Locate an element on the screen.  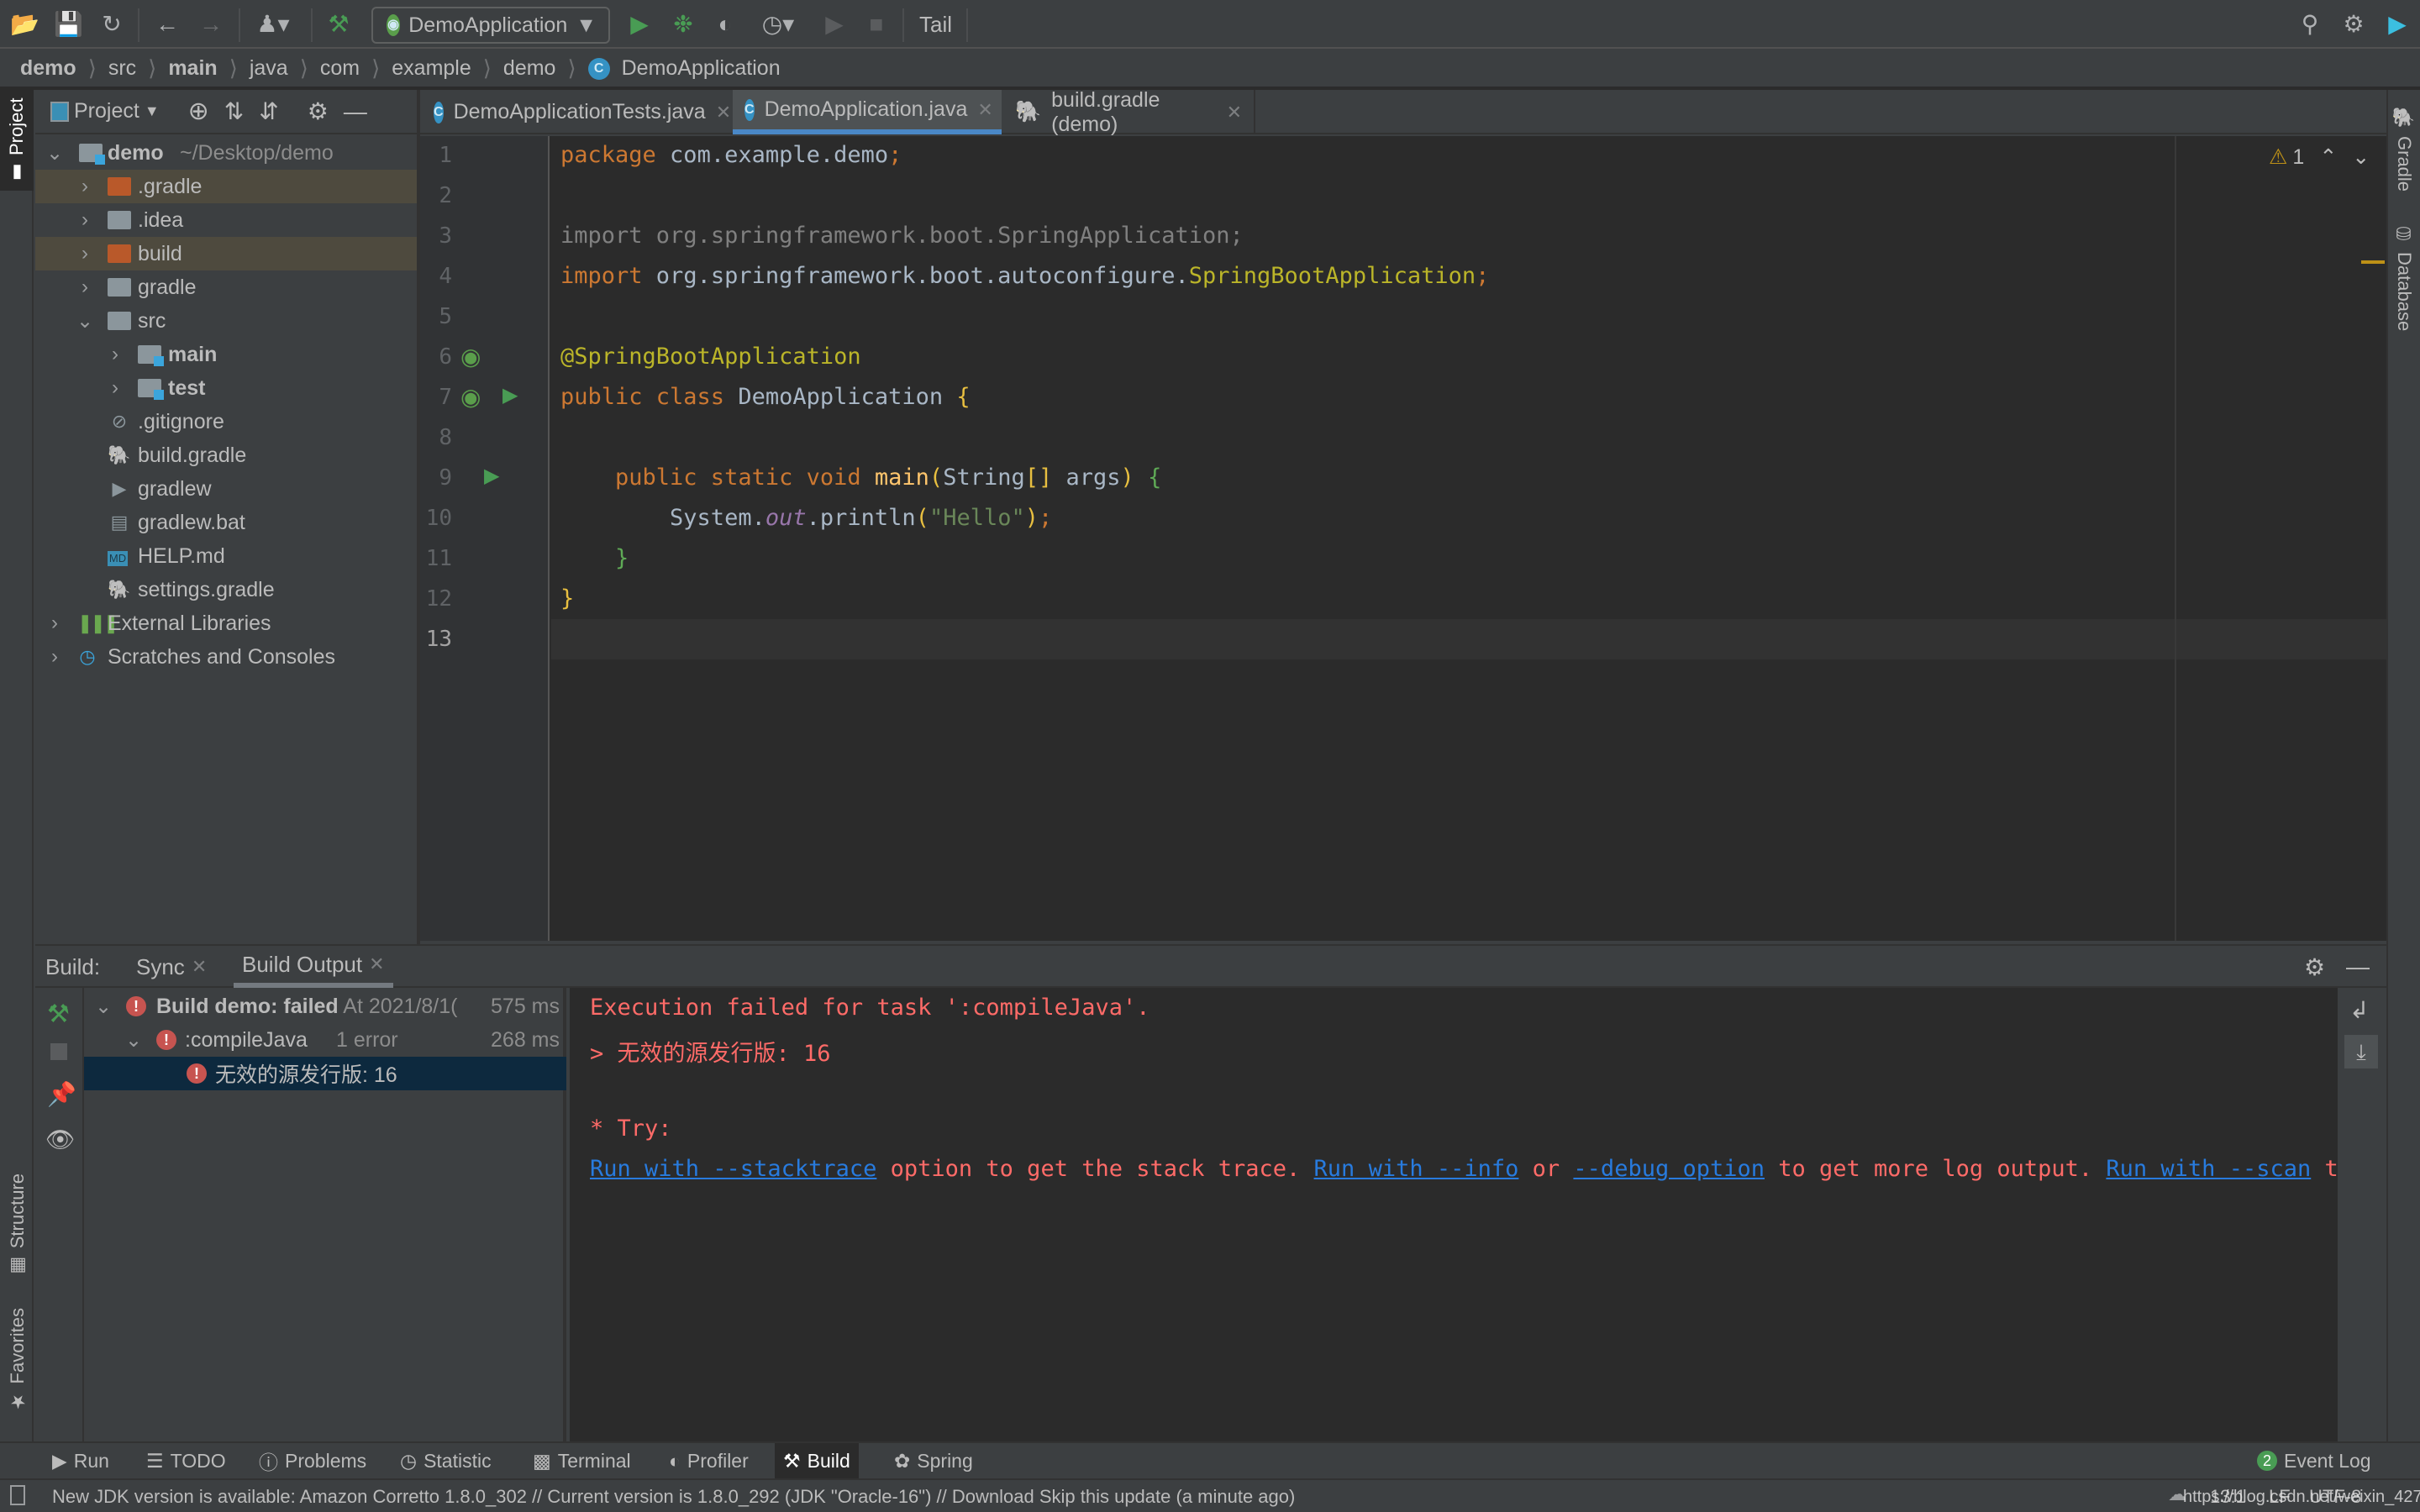
console-link: Run with --scan is located at coordinates (2208, 1169).